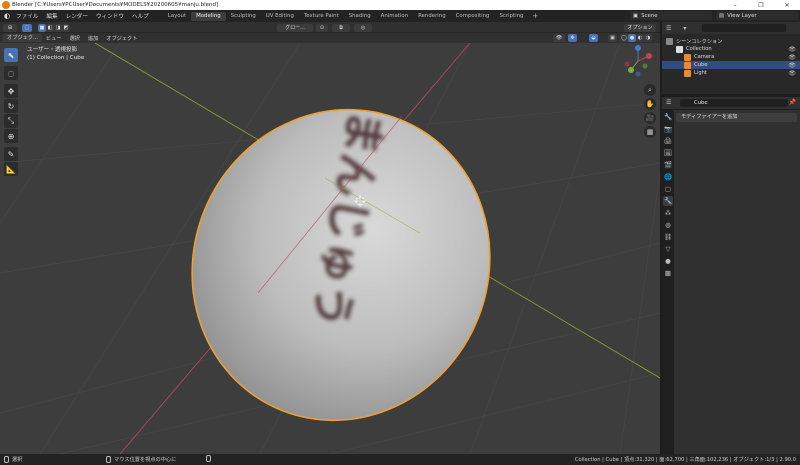 The image size is (800, 465). What do you see at coordinates (731, 57) in the screenshot?
I see `outliner-item-camera: Camera 👁` at bounding box center [731, 57].